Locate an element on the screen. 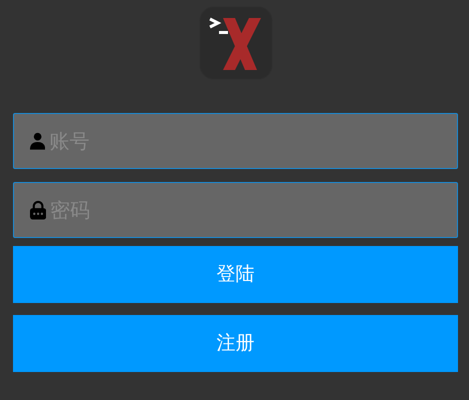  action-button: 注册 is located at coordinates (235, 343).